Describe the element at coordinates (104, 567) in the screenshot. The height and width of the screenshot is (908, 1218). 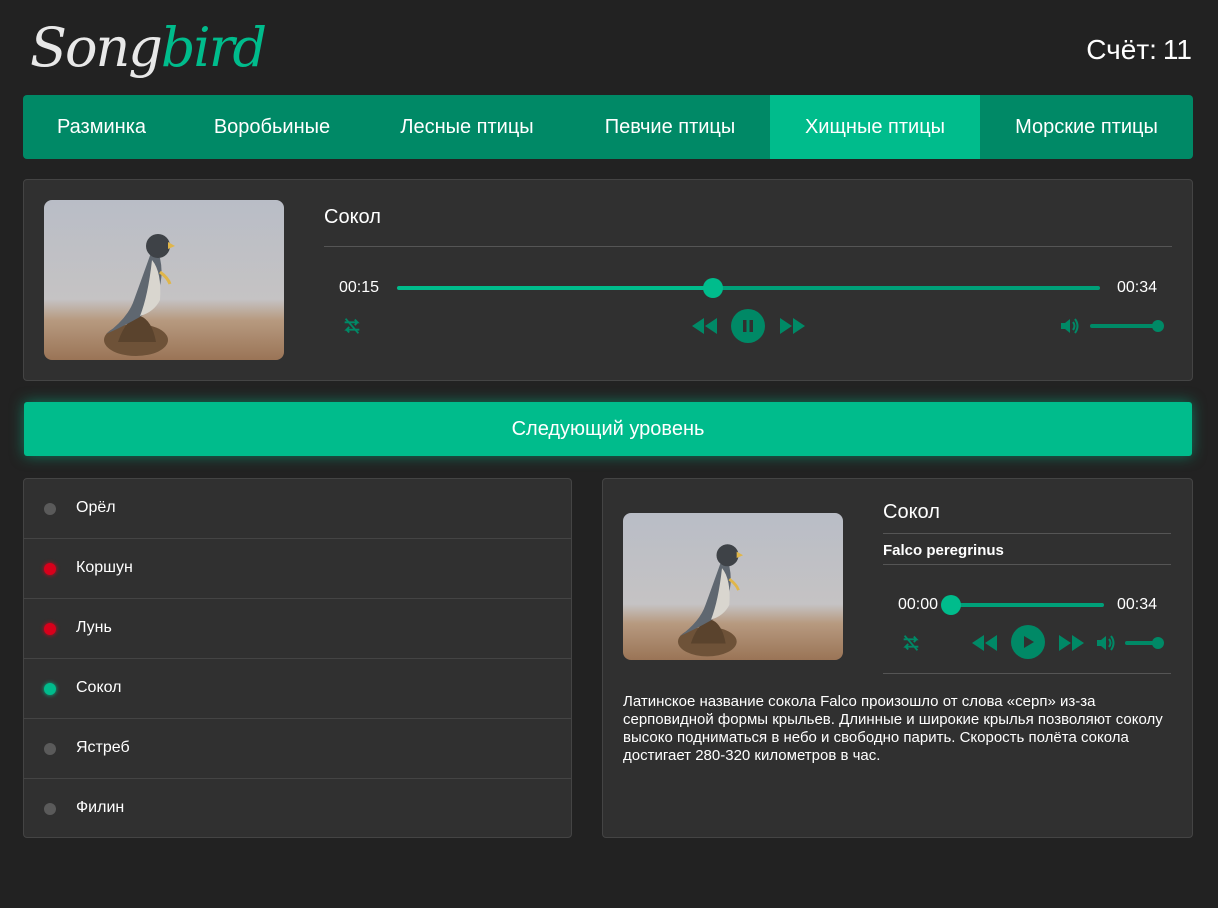
I see `answer-label: Коршун` at that location.